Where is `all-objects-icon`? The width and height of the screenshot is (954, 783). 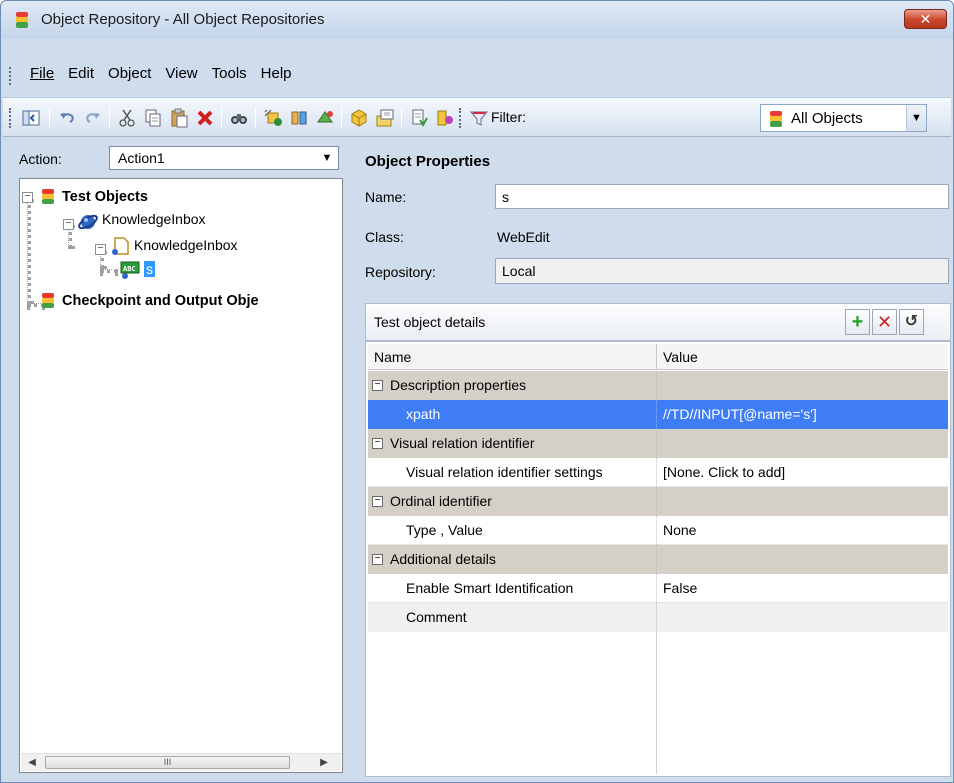
all-objects-icon is located at coordinates (776, 120).